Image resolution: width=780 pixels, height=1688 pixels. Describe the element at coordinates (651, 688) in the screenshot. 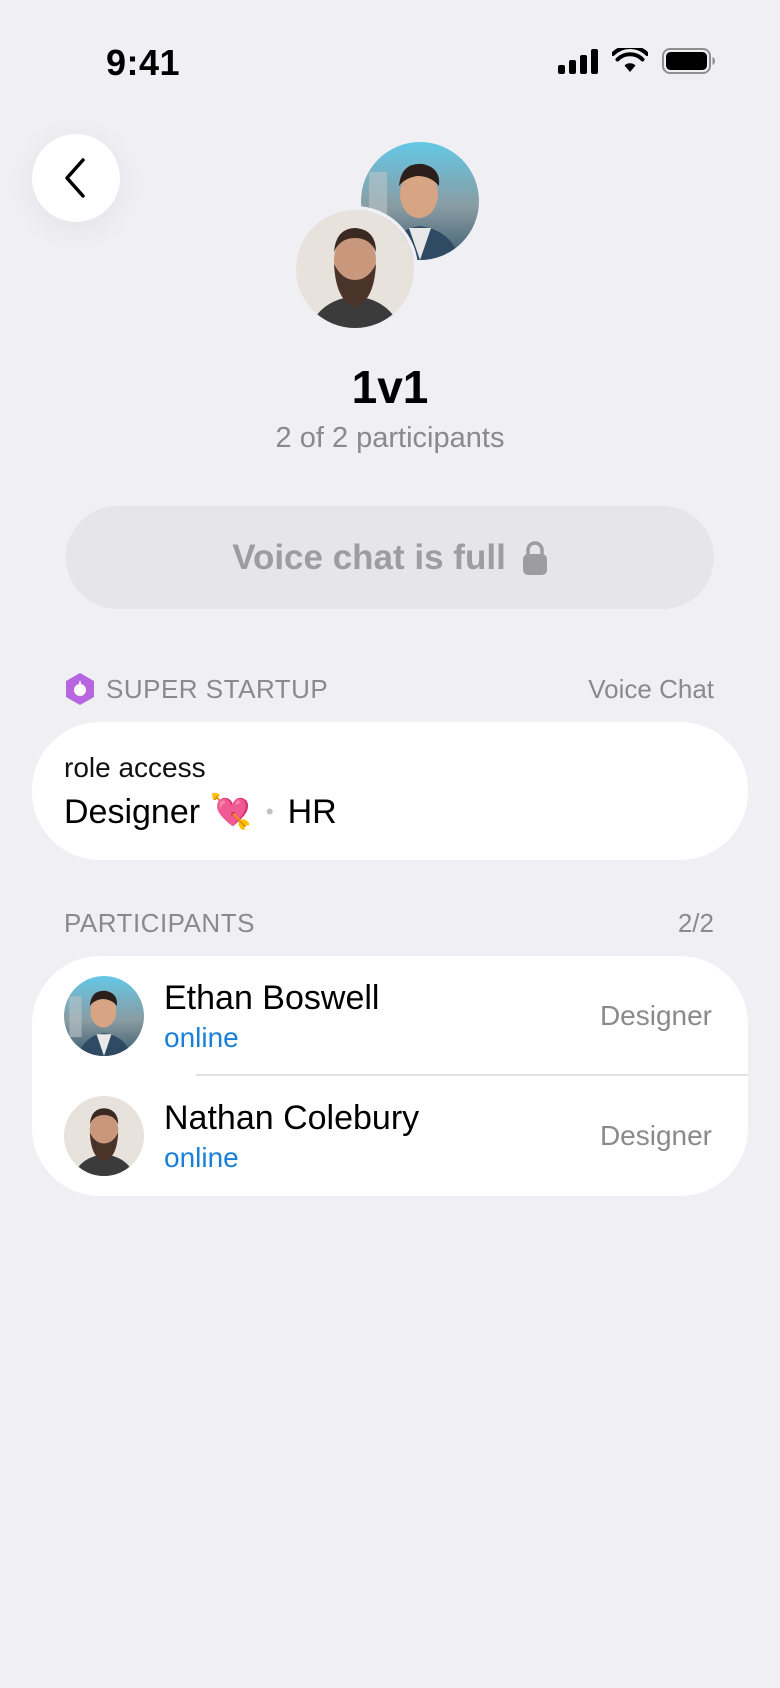

I see `chat-type-label: Voice Chat` at that location.